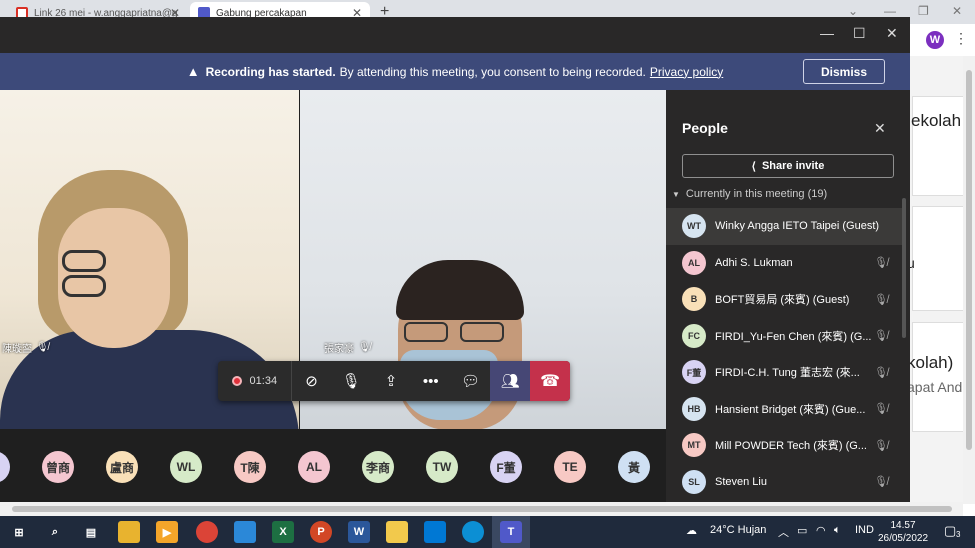  What do you see at coordinates (314, 467) in the screenshot?
I see `participant-avatar: AL` at bounding box center [314, 467].